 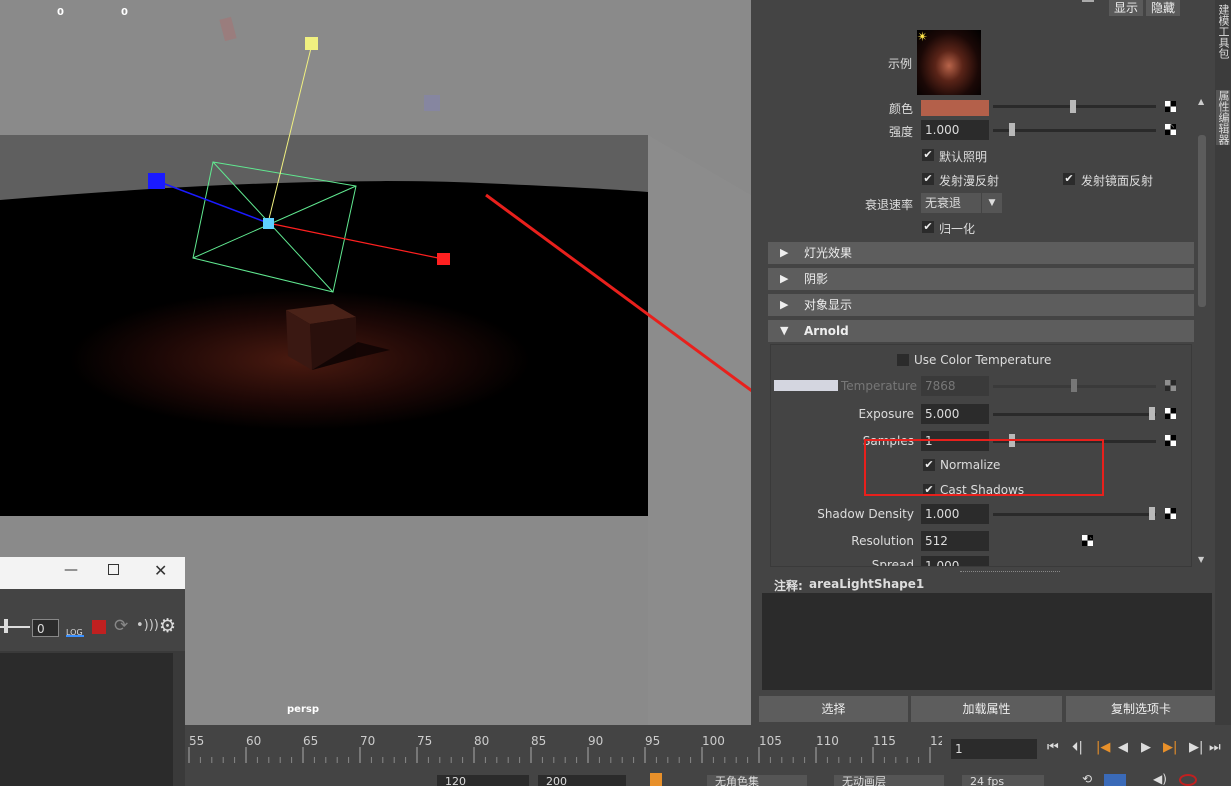 What do you see at coordinates (311, 43) in the screenshot?
I see `y-axis-handle` at bounding box center [311, 43].